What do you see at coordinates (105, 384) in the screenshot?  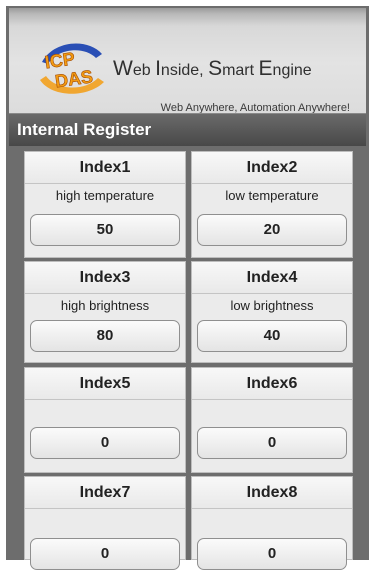 I see `register-index-label: Index5` at bounding box center [105, 384].